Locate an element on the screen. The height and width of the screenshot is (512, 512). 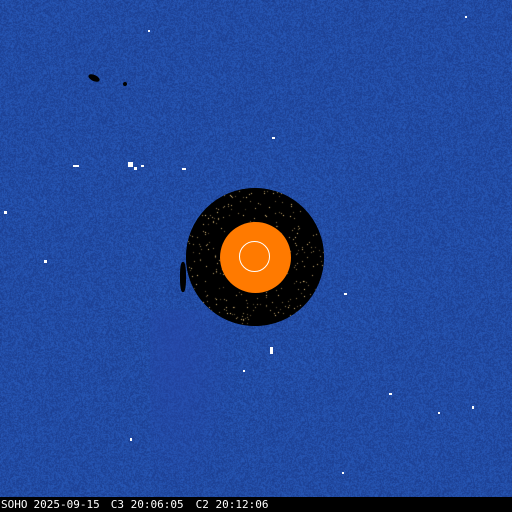
occulter-pylon-shadow is located at coordinates (195, 403).